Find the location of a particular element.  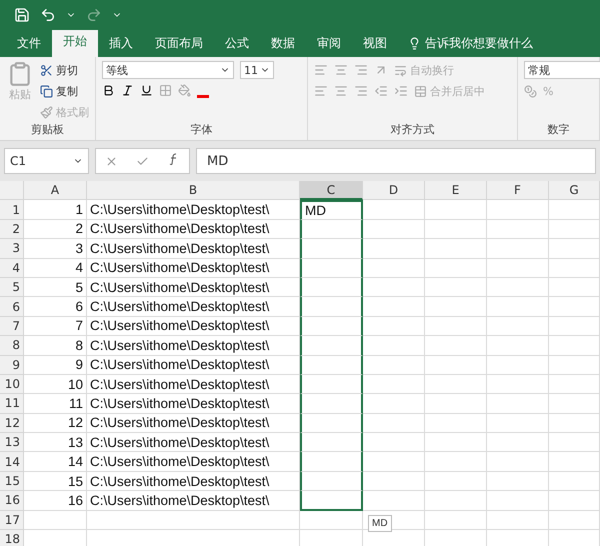

underline-icon is located at coordinates (146, 90).